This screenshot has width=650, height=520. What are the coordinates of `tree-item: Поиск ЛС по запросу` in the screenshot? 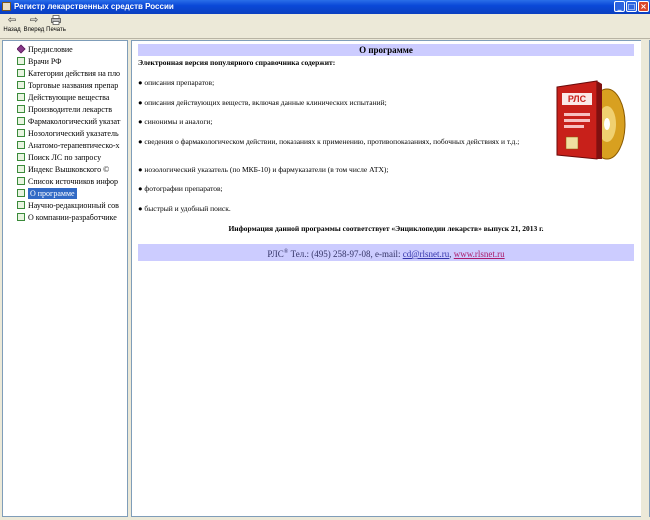 It's located at (72, 157).